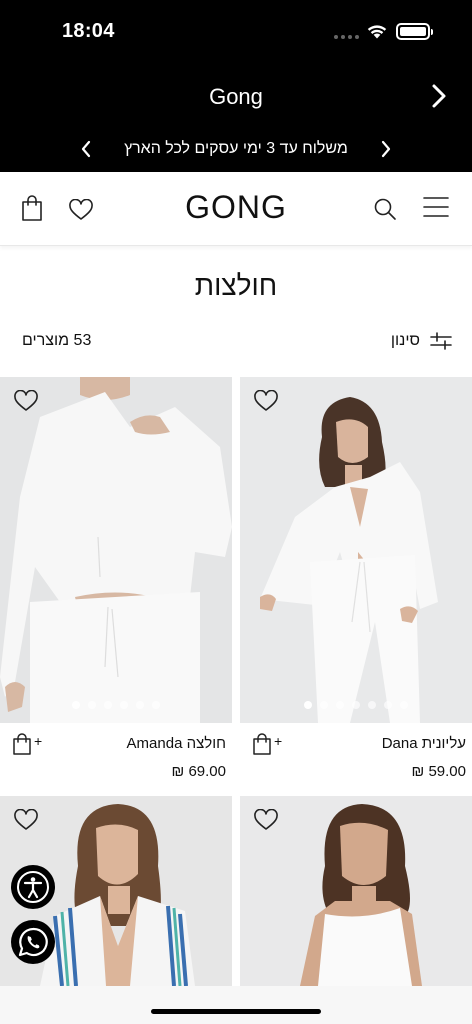  Describe the element at coordinates (116, 759) in the screenshot. I see `product-info: + חולצה Amanda 69.00 ₪` at that location.